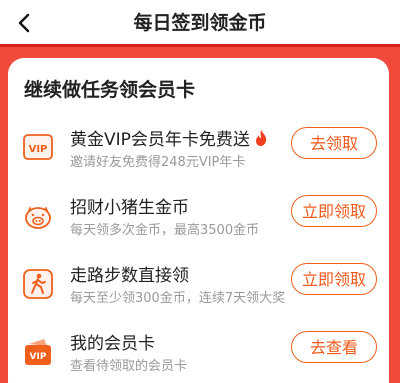 The height and width of the screenshot is (383, 400). Describe the element at coordinates (334, 143) in the screenshot. I see `claim-vip-button: 去领取` at that location.